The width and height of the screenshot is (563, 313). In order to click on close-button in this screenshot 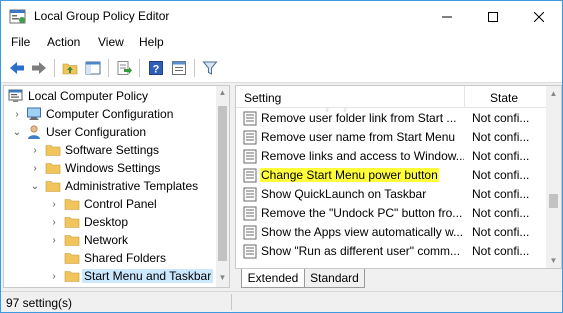, I will do `click(539, 16)`.